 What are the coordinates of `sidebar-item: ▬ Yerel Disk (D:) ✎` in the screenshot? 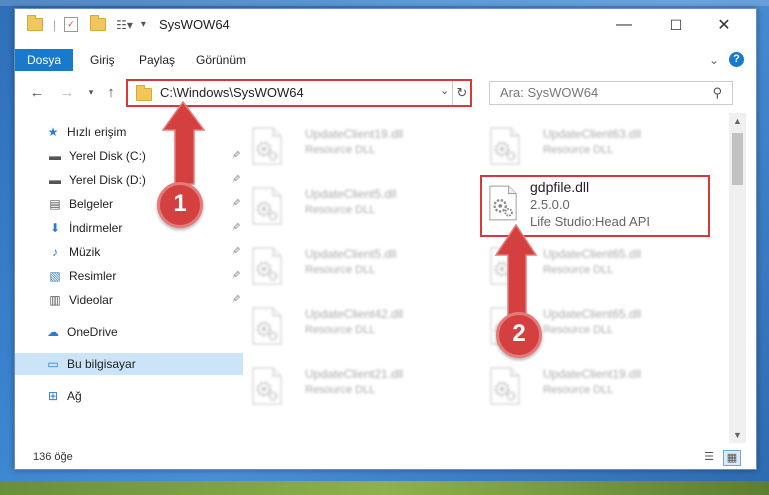 It's located at (130, 180).